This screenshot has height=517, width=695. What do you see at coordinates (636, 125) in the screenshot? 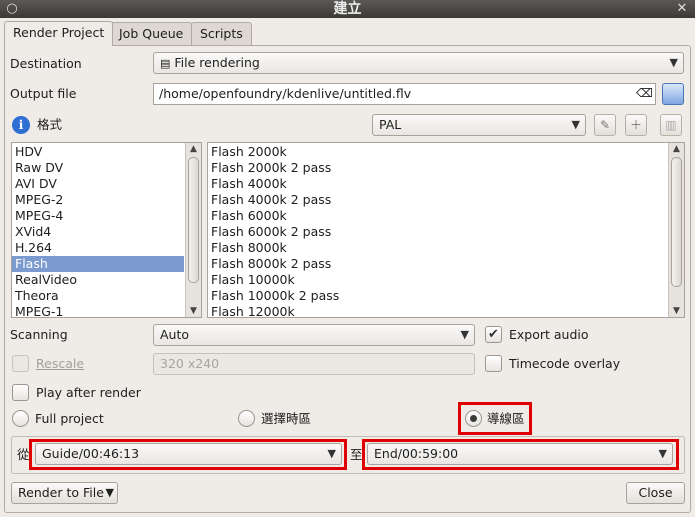
I see `new-profile-icon: ＋` at bounding box center [636, 125].